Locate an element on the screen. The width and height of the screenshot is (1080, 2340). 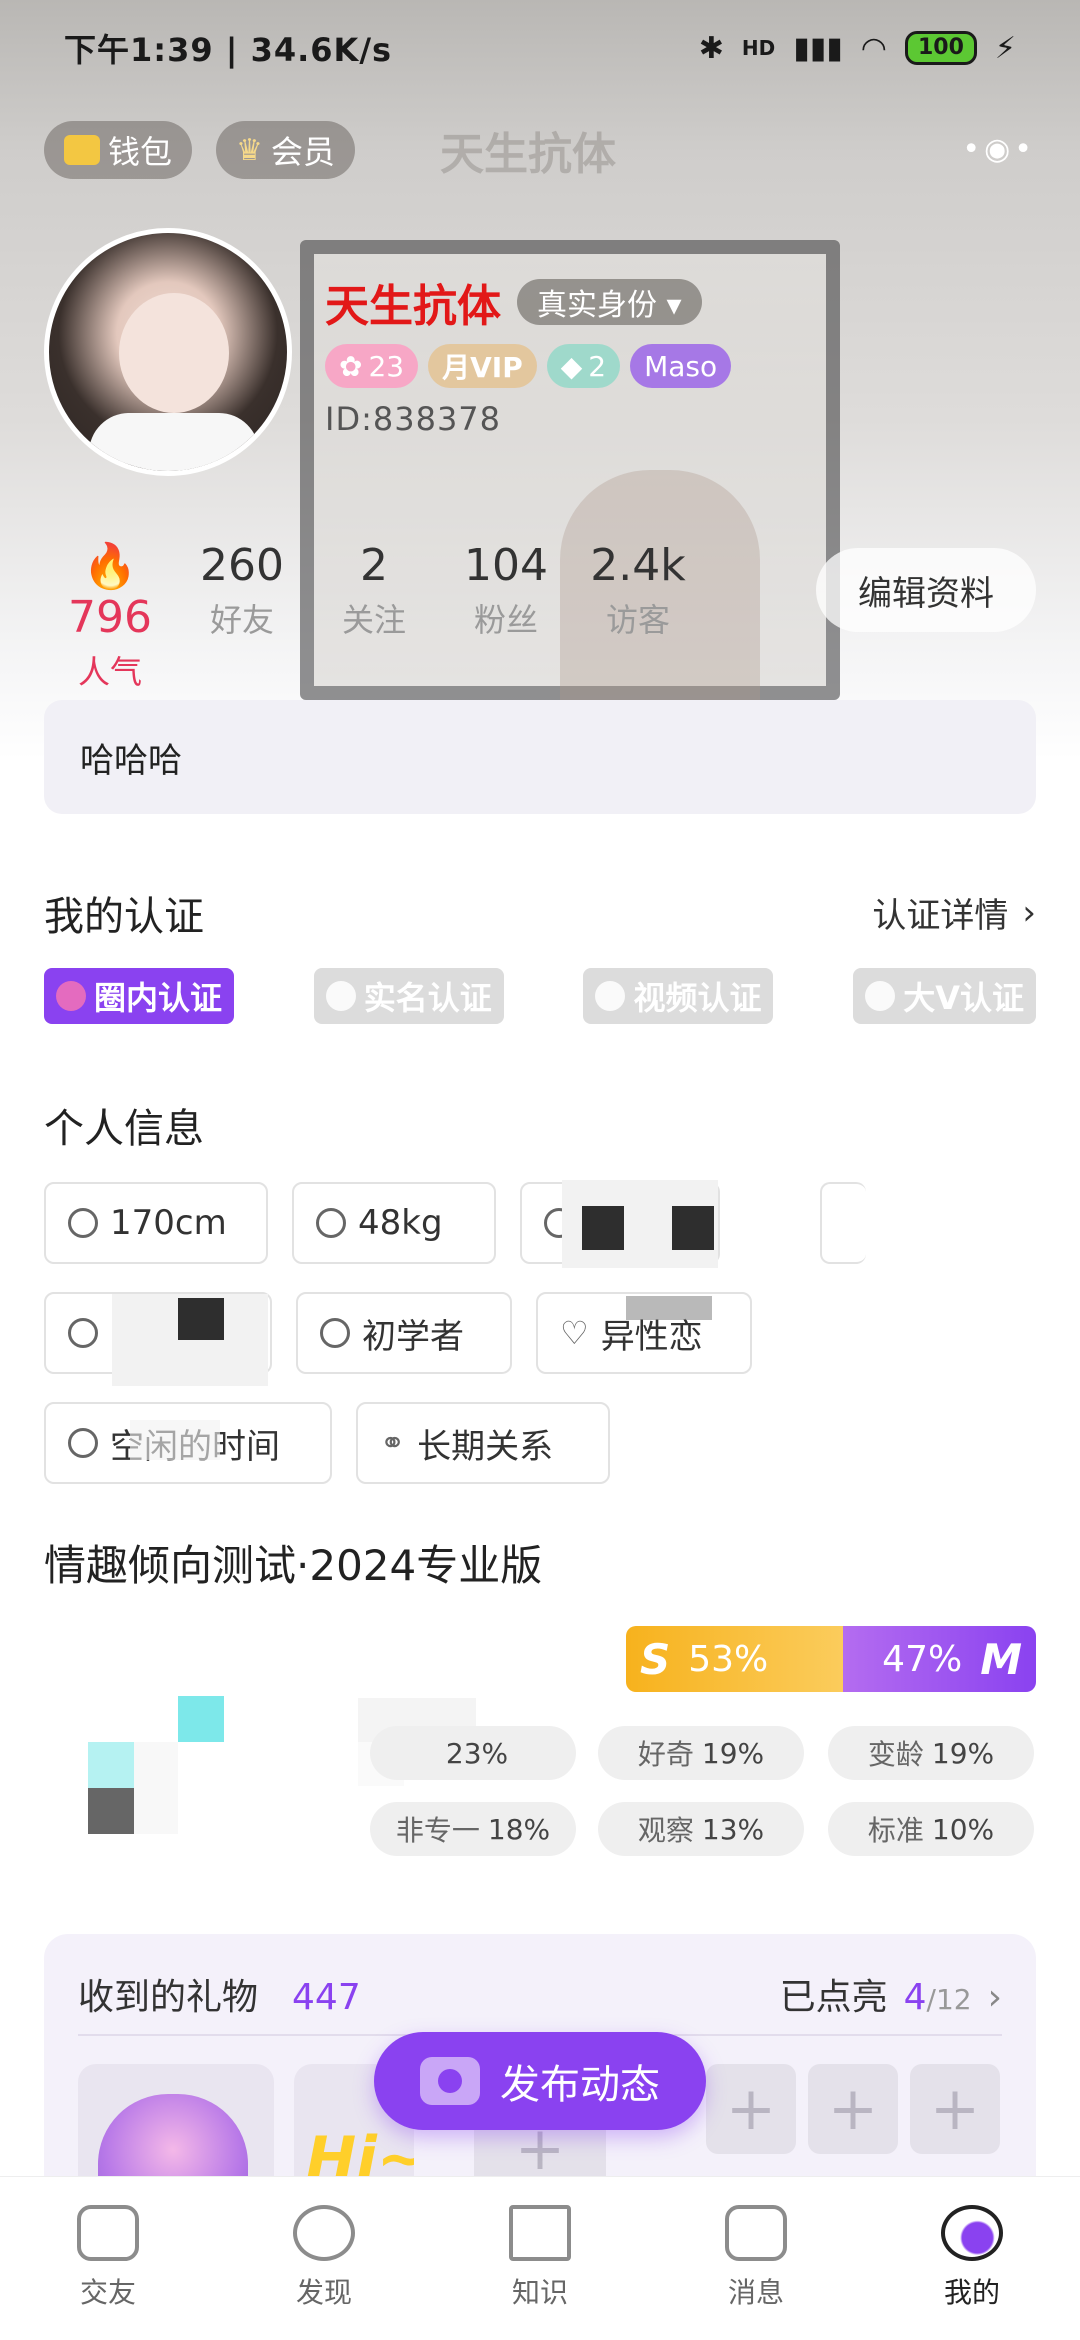
heart-icon is located at coordinates (71, 996).